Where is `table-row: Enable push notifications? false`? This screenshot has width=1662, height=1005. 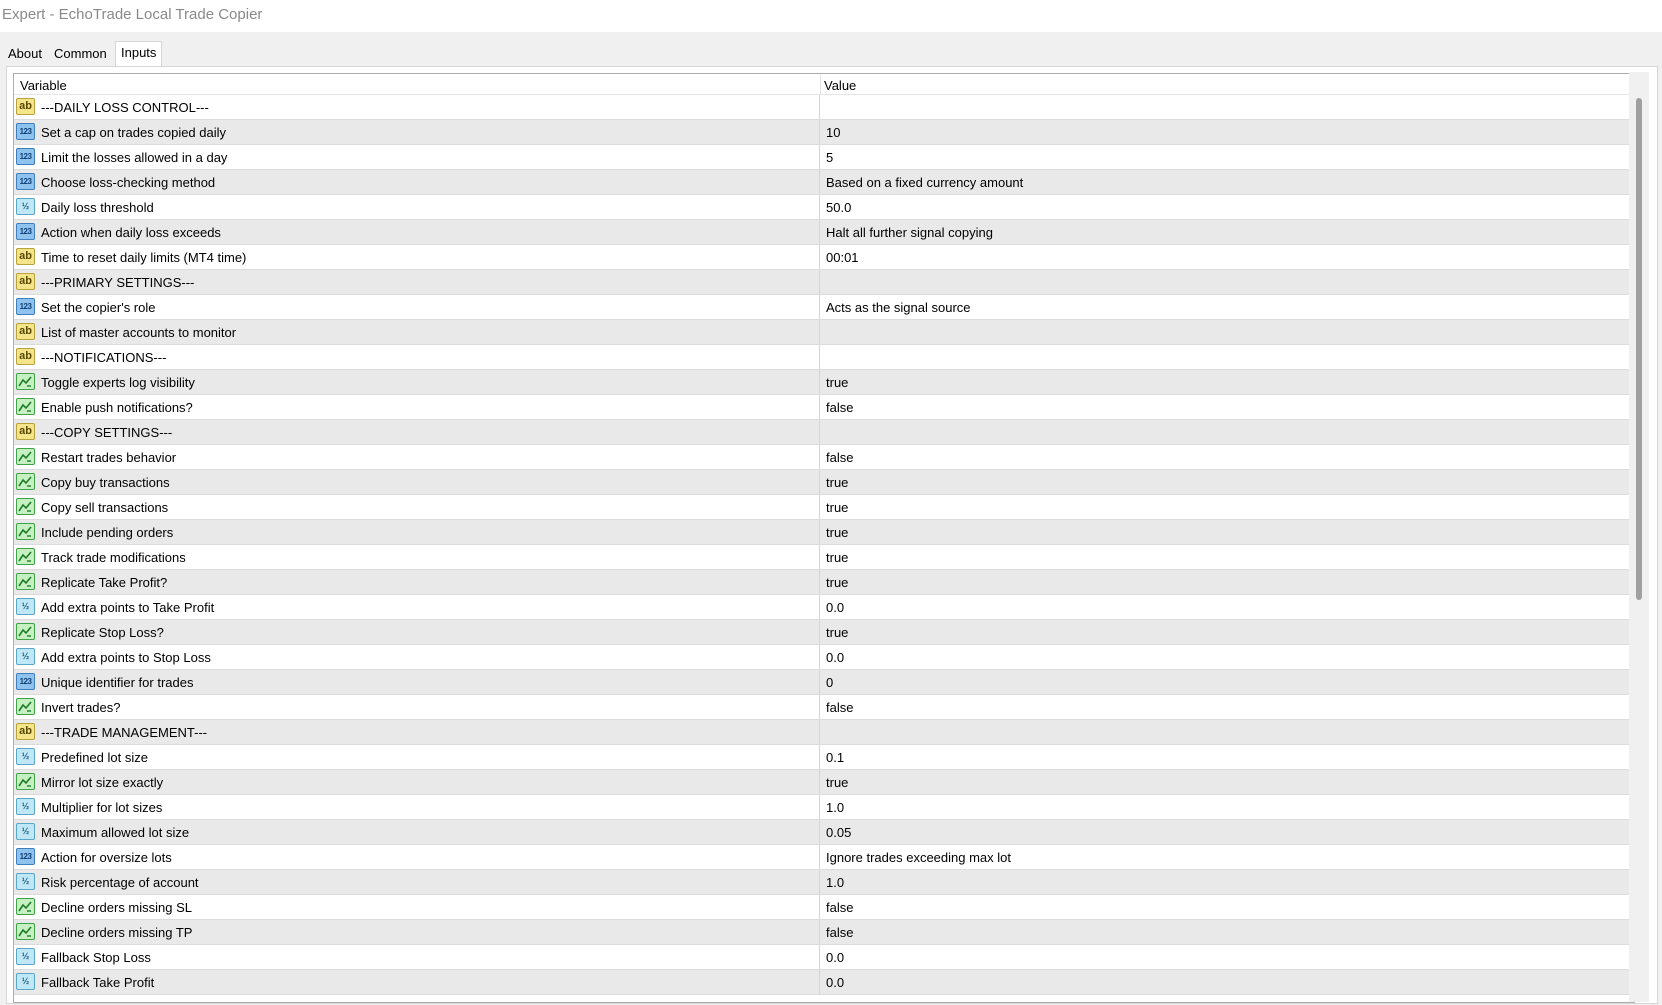 table-row: Enable push notifications? false is located at coordinates (824, 407).